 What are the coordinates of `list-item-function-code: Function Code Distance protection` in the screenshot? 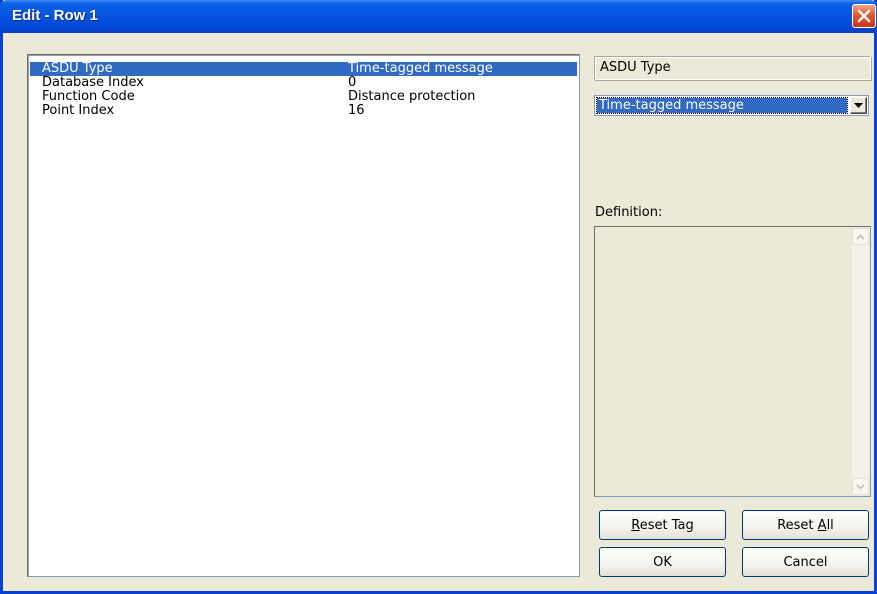 It's located at (303, 97).